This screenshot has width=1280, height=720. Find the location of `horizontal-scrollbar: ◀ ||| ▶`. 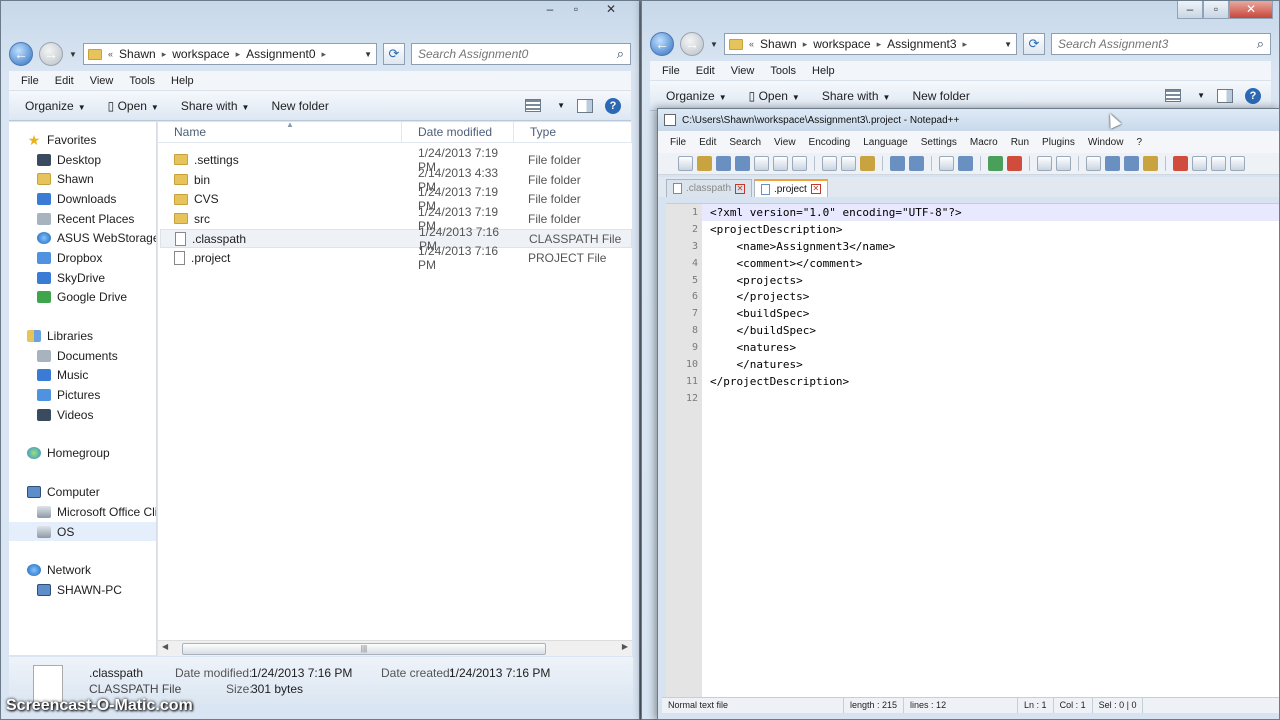

horizontal-scrollbar: ◀ ||| ▶ is located at coordinates (395, 648).